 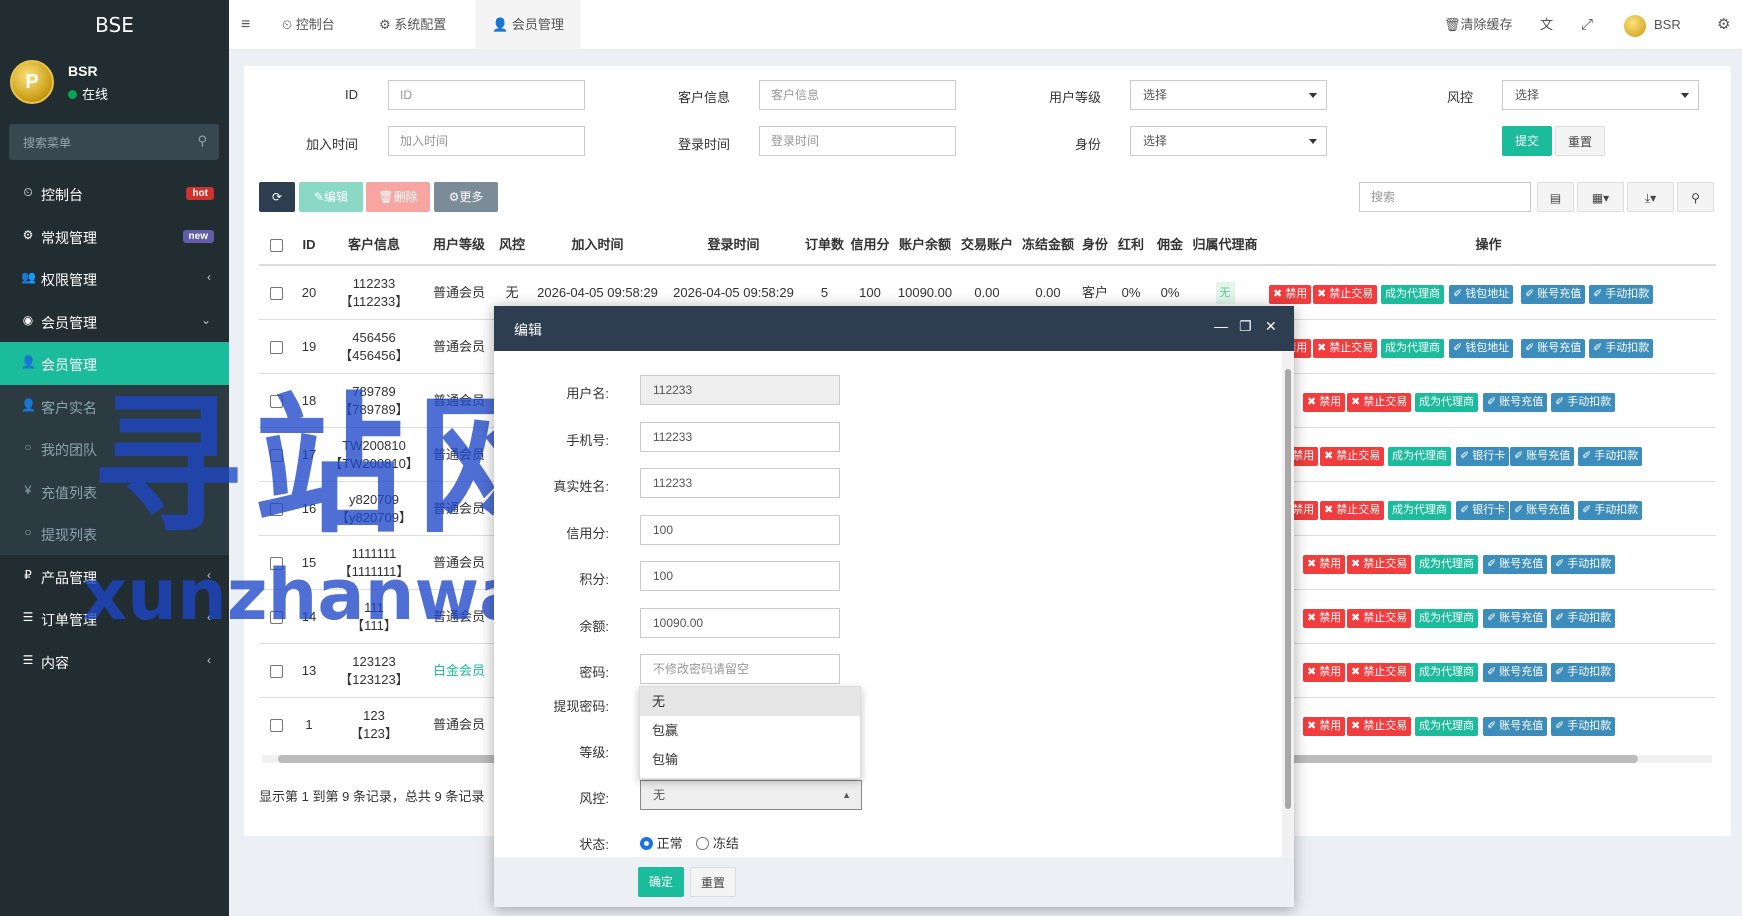 What do you see at coordinates (114, 321) in the screenshot?
I see `sidebar-item-3: ◉ 会员管理 ⌄` at bounding box center [114, 321].